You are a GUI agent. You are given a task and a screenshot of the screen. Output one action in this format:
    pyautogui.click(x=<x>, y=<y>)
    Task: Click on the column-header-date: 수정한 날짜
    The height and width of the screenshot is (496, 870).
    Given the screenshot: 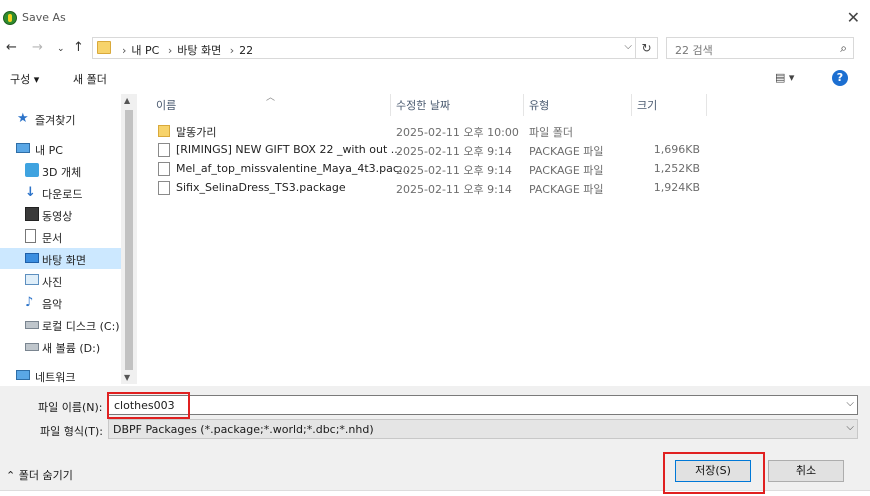 What is the action you would take?
    pyautogui.click(x=423, y=105)
    